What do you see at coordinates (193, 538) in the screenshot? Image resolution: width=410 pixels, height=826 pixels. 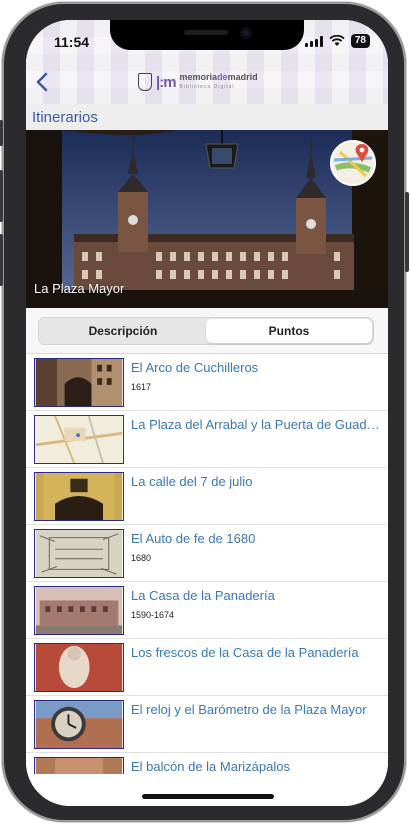 I see `list-item-title: El Auto de fe de 1680` at bounding box center [193, 538].